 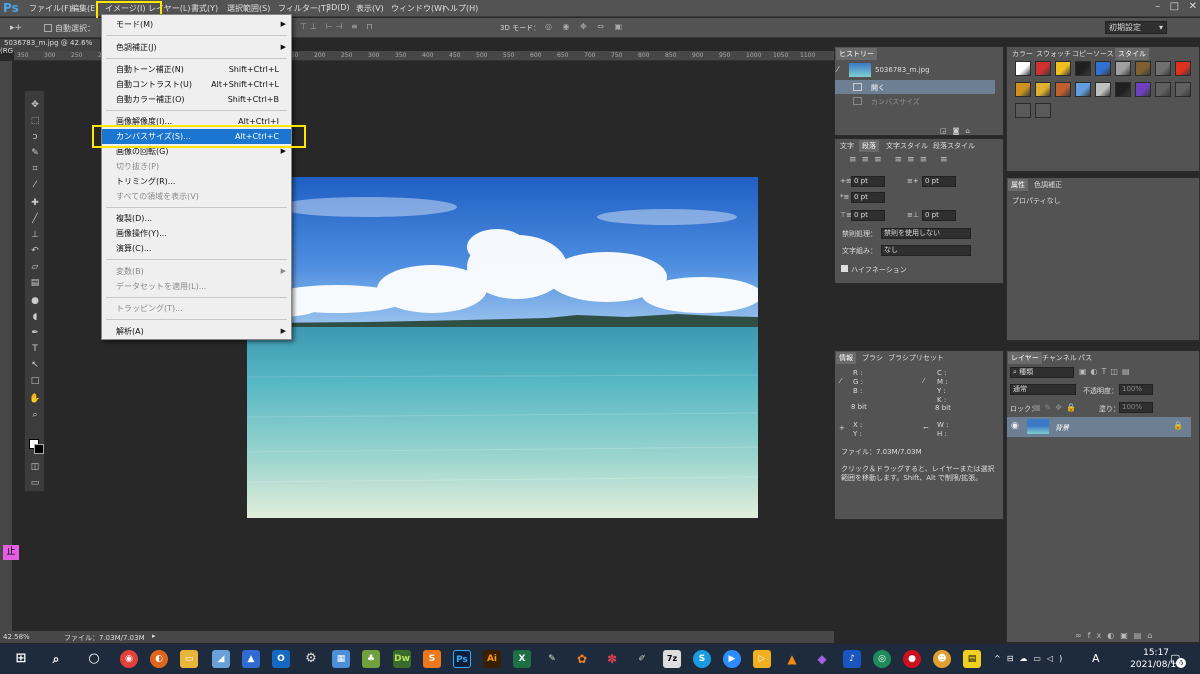 I want to click on type-tool-icon: T, so click(x=35, y=349).